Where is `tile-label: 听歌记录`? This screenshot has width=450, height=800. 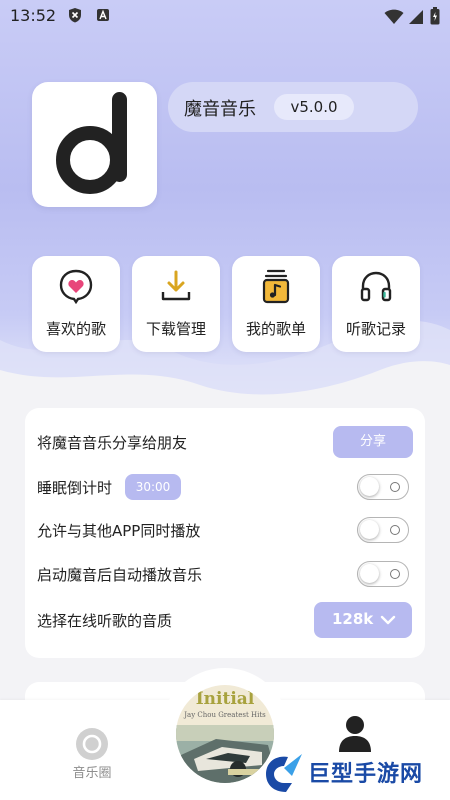
tile-label: 听歌记录 is located at coordinates (375, 329).